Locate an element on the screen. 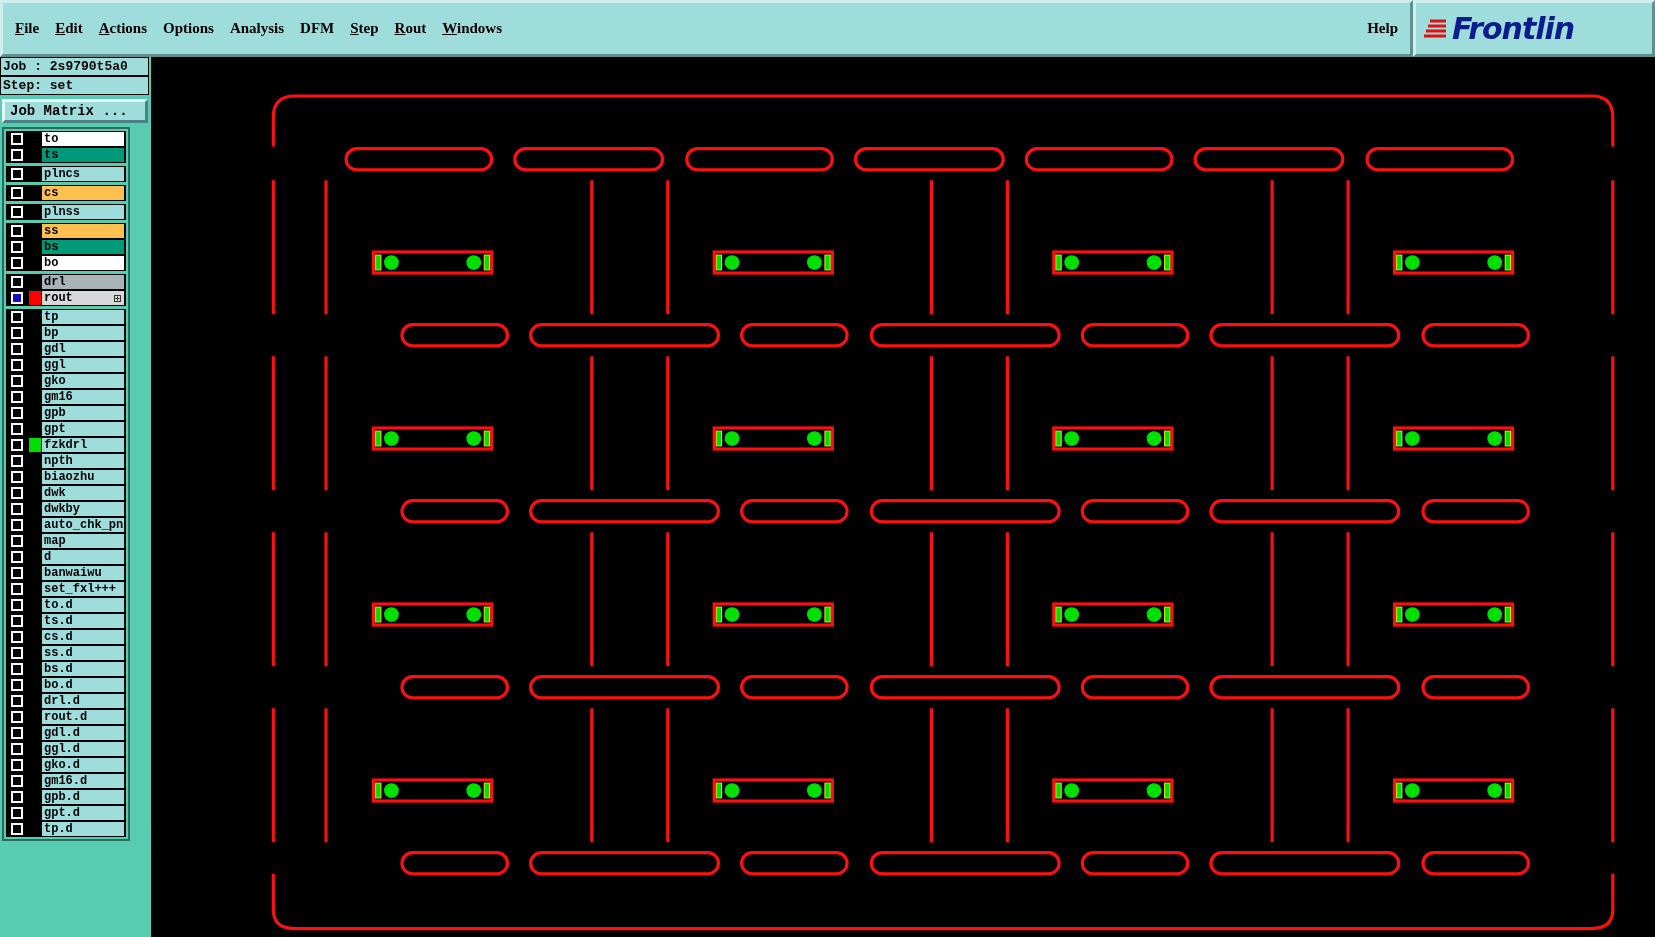  menu-item: Analysis is located at coordinates (257, 28).